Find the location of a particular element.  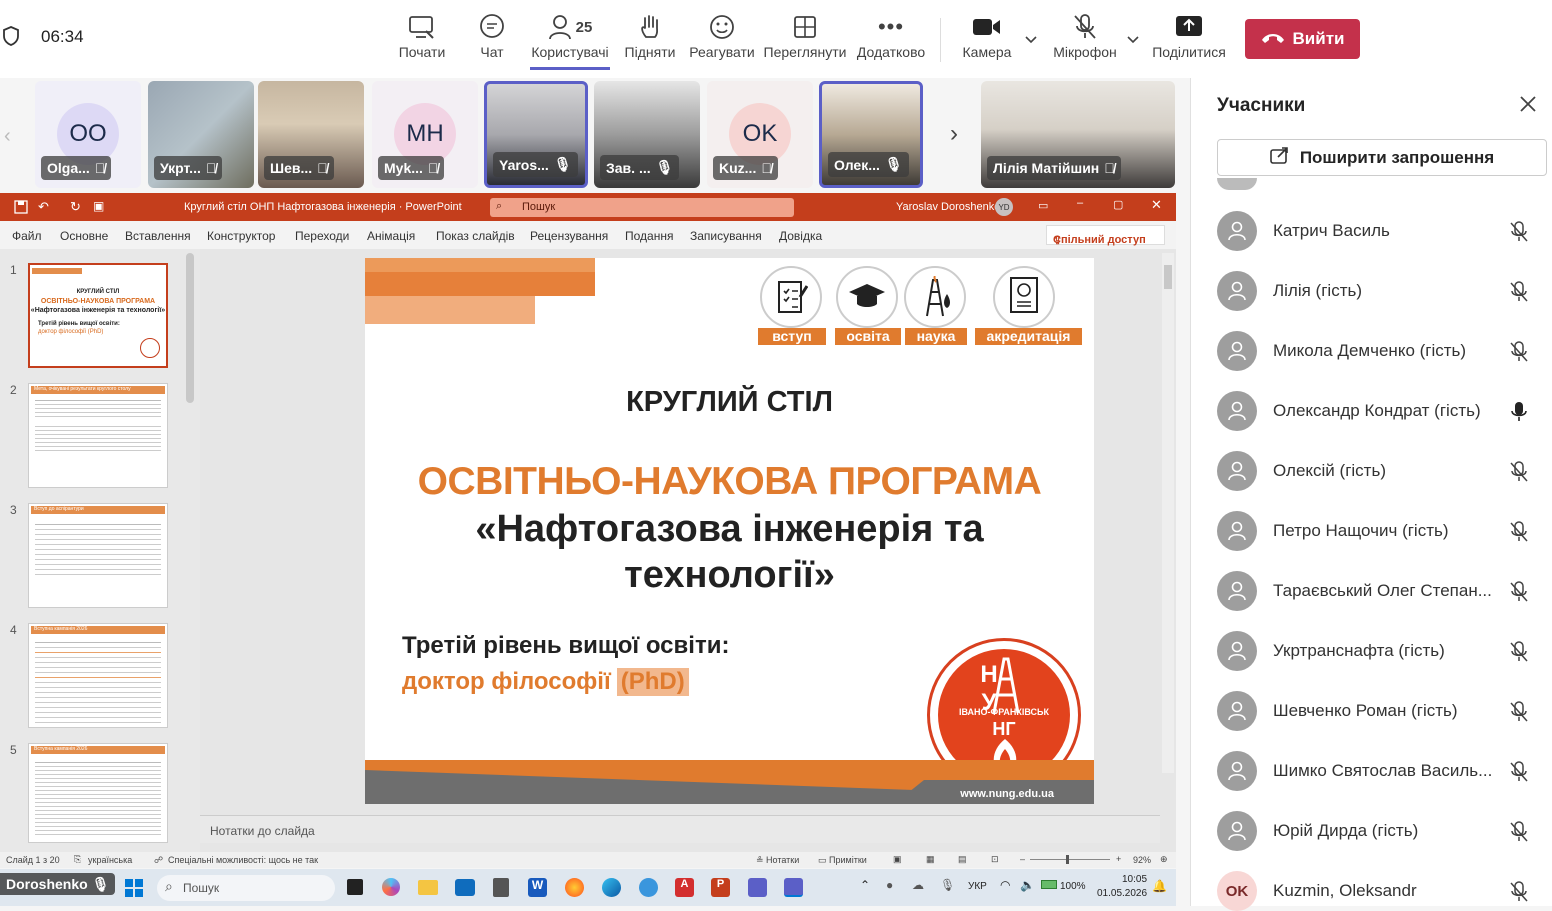

ribbon-display-icon: ▭ is located at coordinates (1043, 205).